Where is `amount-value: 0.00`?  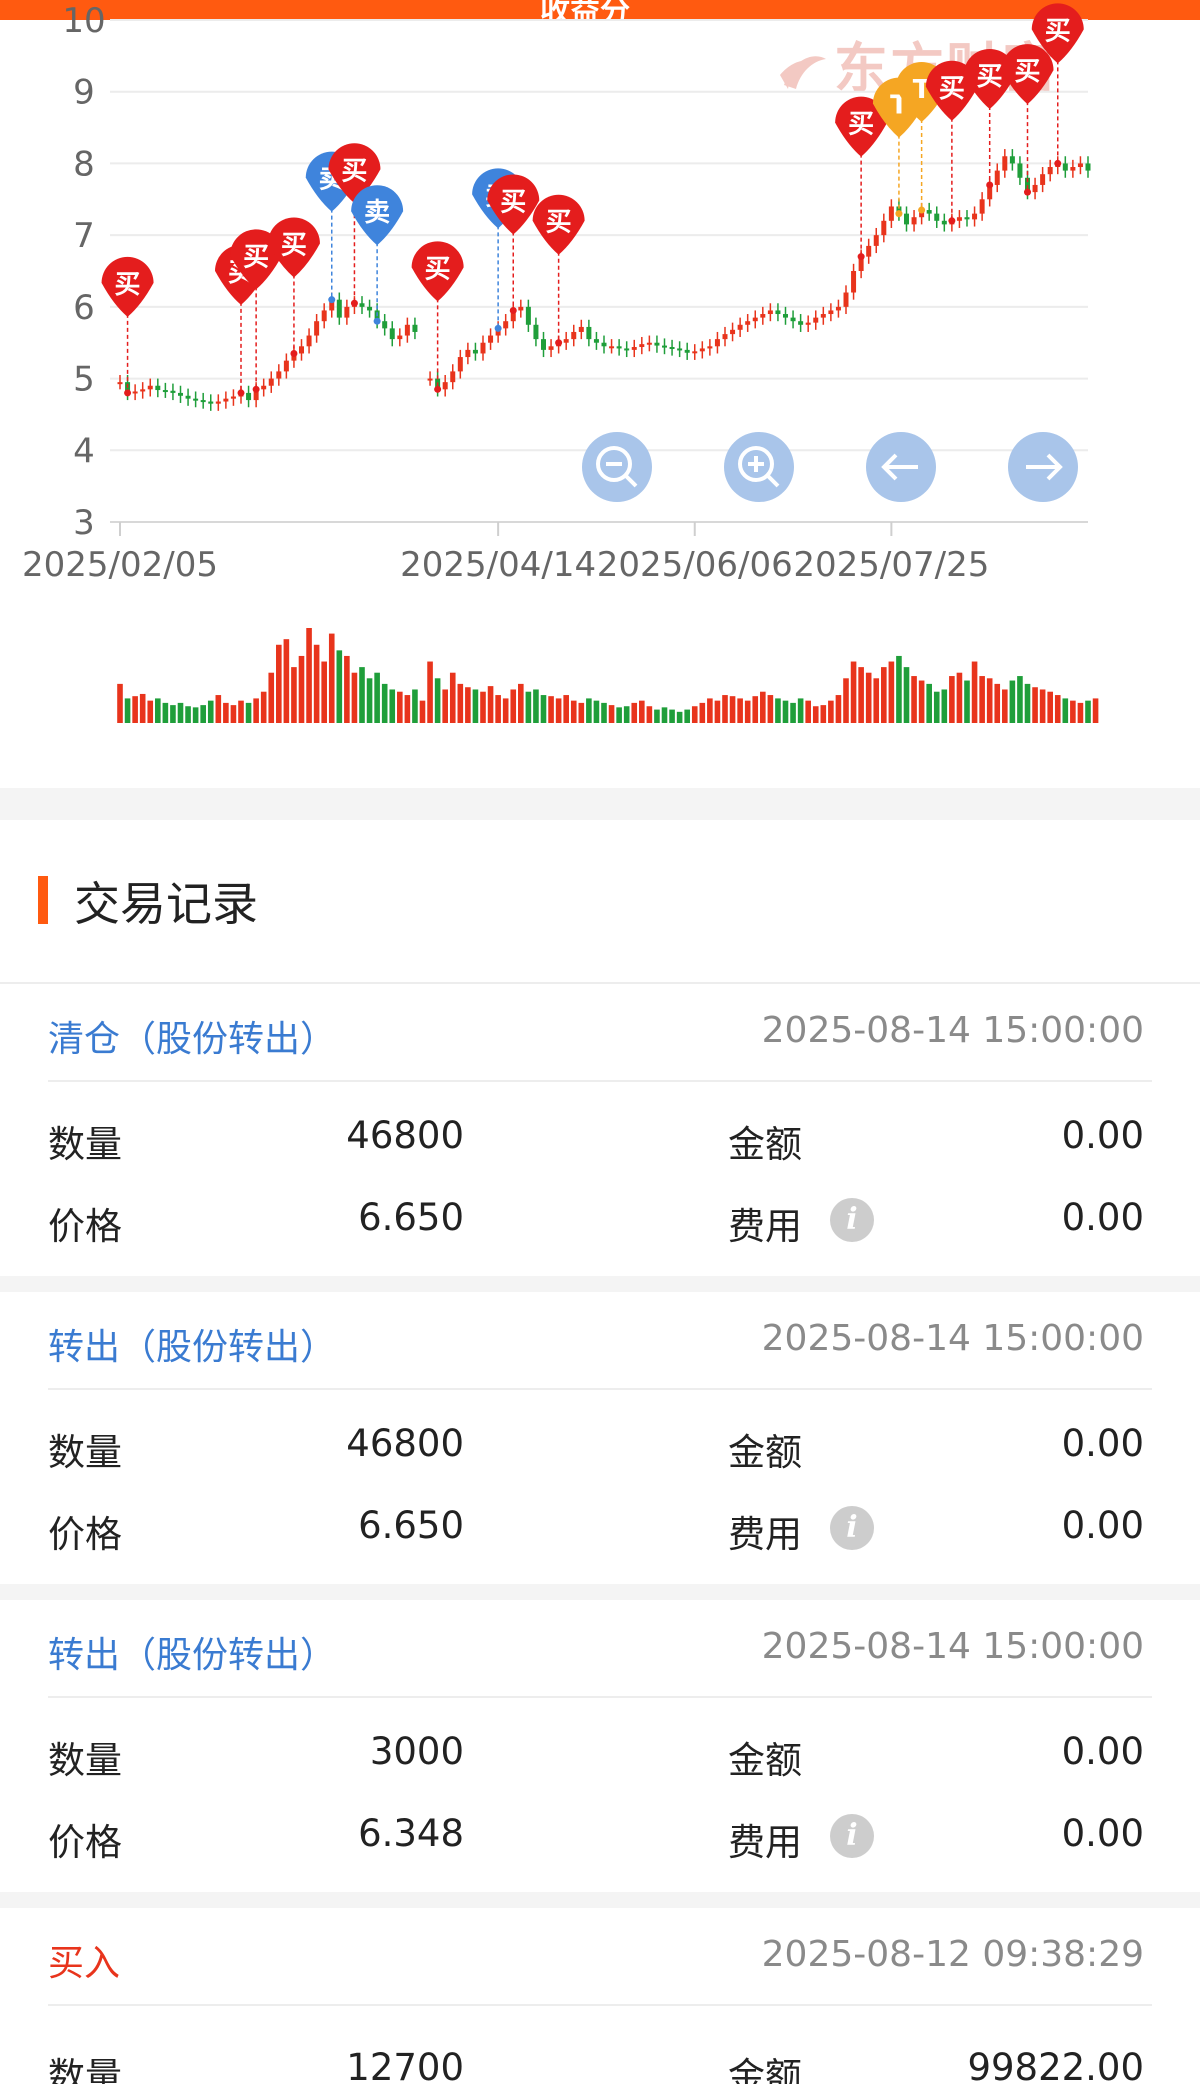
amount-value: 0.00 is located at coordinates (1102, 1751).